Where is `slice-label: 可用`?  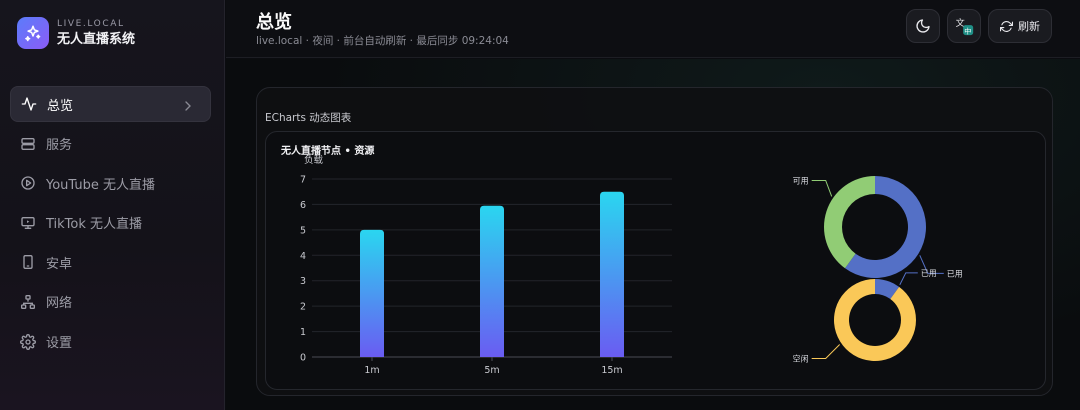 slice-label: 可用 is located at coordinates (801, 180).